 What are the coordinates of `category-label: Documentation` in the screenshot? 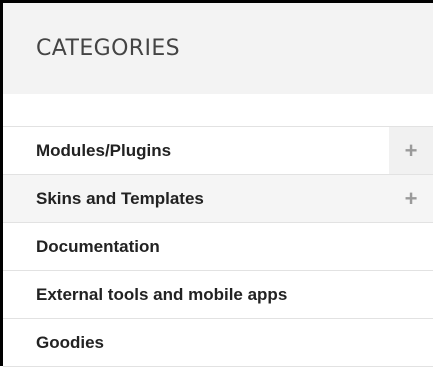 It's located at (98, 246).